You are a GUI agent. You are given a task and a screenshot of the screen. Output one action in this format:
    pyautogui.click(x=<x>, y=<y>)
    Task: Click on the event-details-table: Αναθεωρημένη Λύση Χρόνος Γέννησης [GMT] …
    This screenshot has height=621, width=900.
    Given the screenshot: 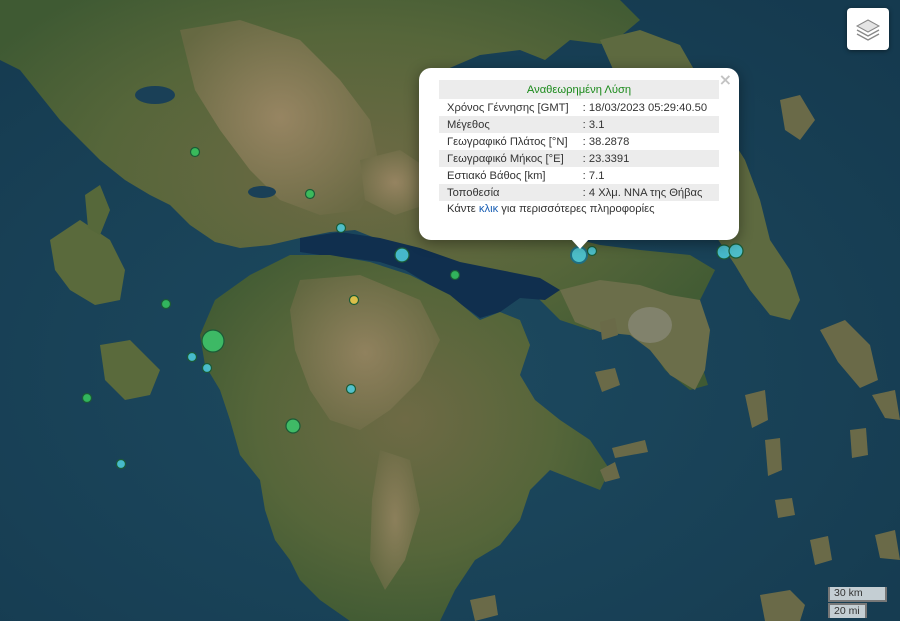 What is the action you would take?
    pyautogui.click(x=579, y=140)
    